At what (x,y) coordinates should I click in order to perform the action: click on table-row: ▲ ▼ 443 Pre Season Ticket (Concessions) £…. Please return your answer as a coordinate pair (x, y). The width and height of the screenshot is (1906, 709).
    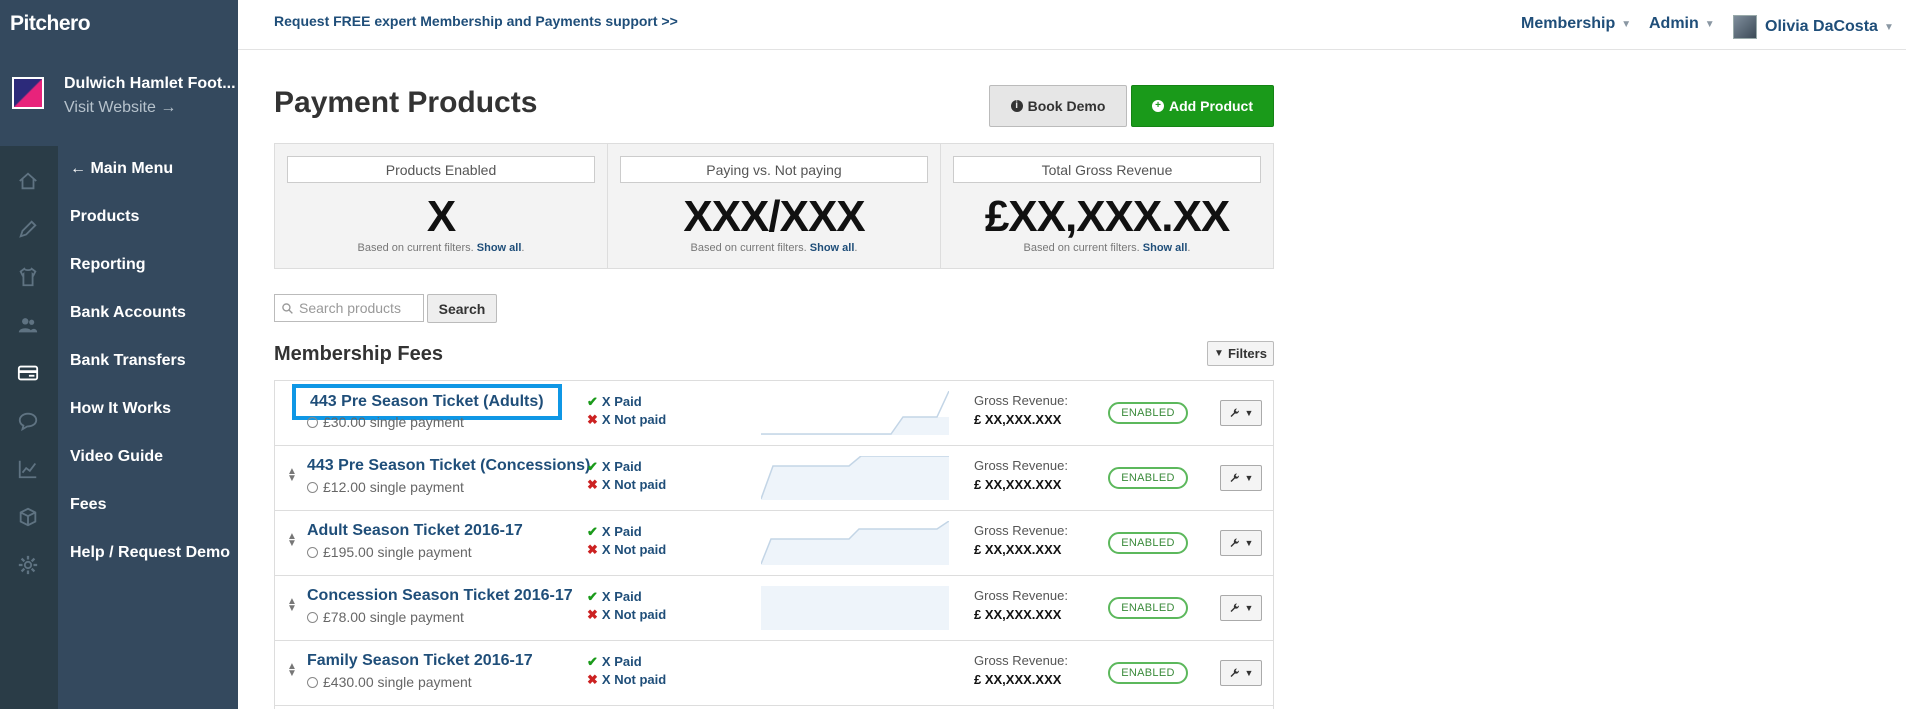
    Looking at the image, I should click on (774, 478).